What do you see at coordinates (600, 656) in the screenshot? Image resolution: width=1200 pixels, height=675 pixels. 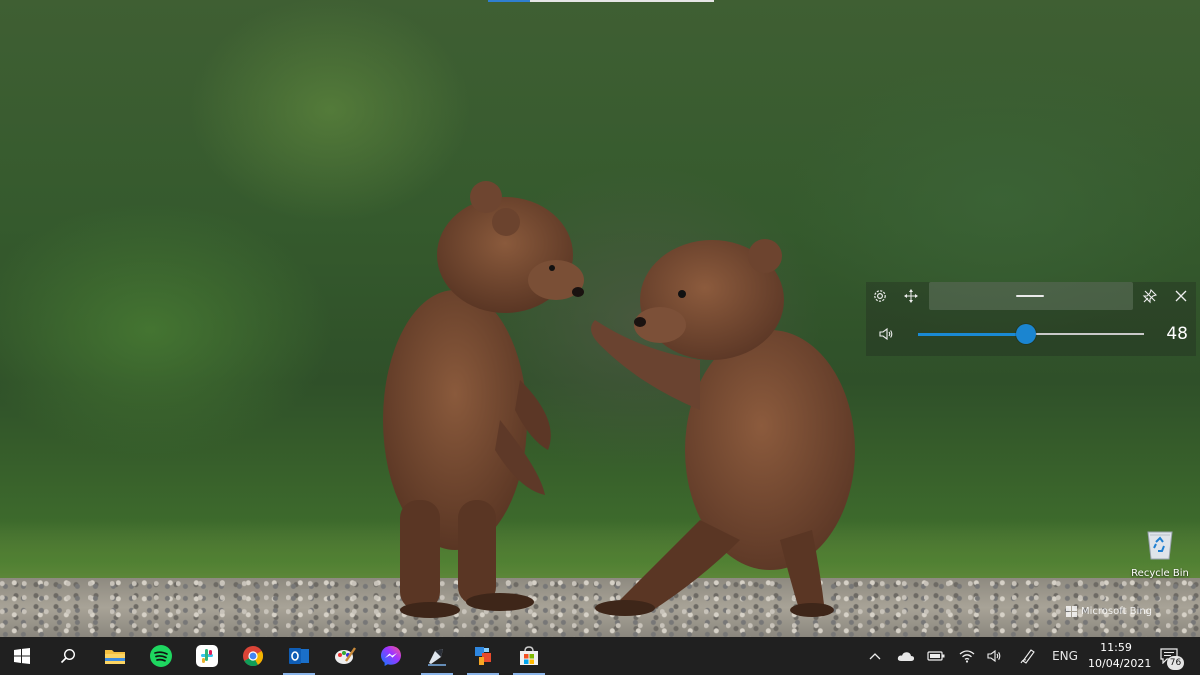 I see `taskbar: ENG 11:59 10/04/2021` at bounding box center [600, 656].